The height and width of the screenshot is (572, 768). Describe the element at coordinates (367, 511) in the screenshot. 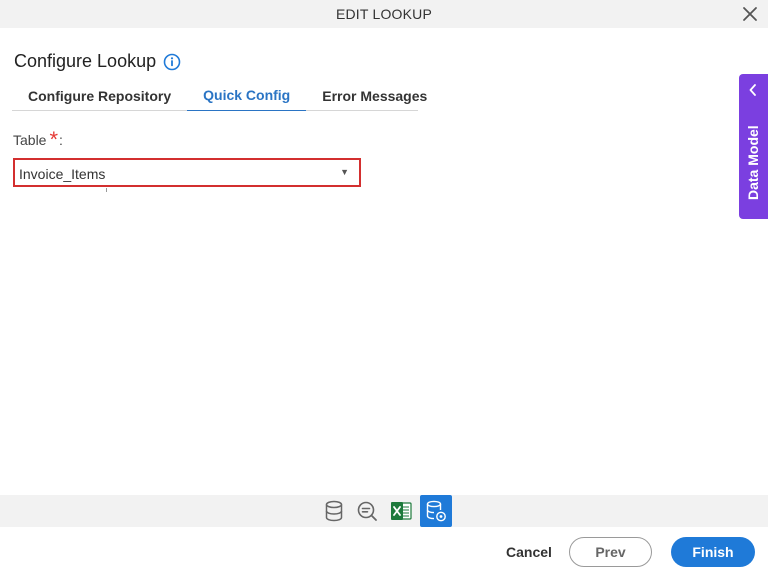

I see `search-minus-icon` at that location.